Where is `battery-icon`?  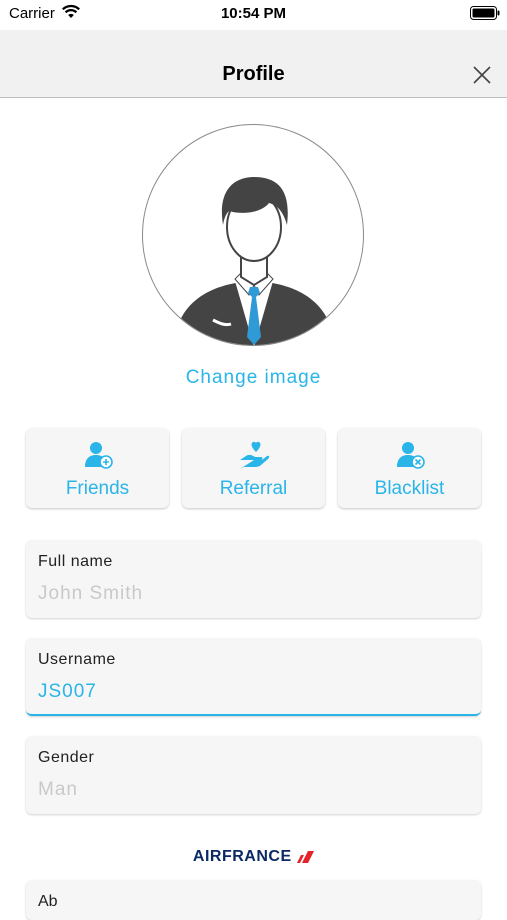 battery-icon is located at coordinates (485, 15).